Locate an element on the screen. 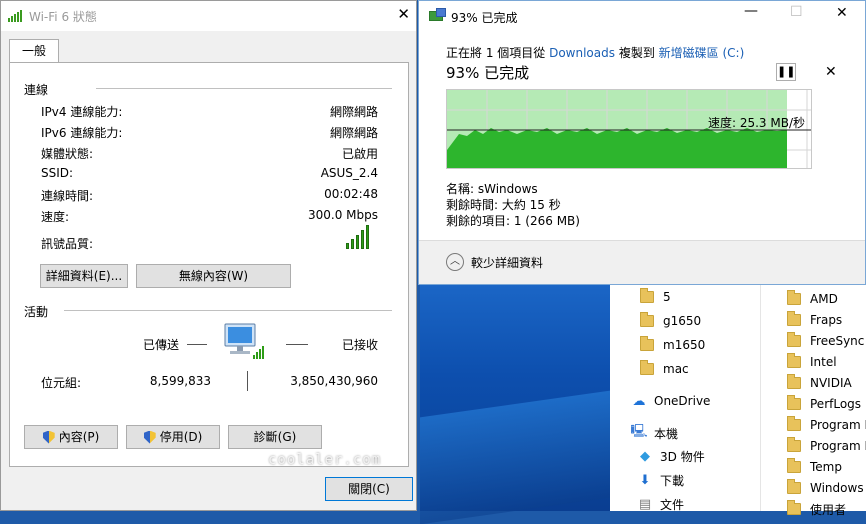 This screenshot has width=866, height=524. maximize-icon: ☐ is located at coordinates (796, 12).